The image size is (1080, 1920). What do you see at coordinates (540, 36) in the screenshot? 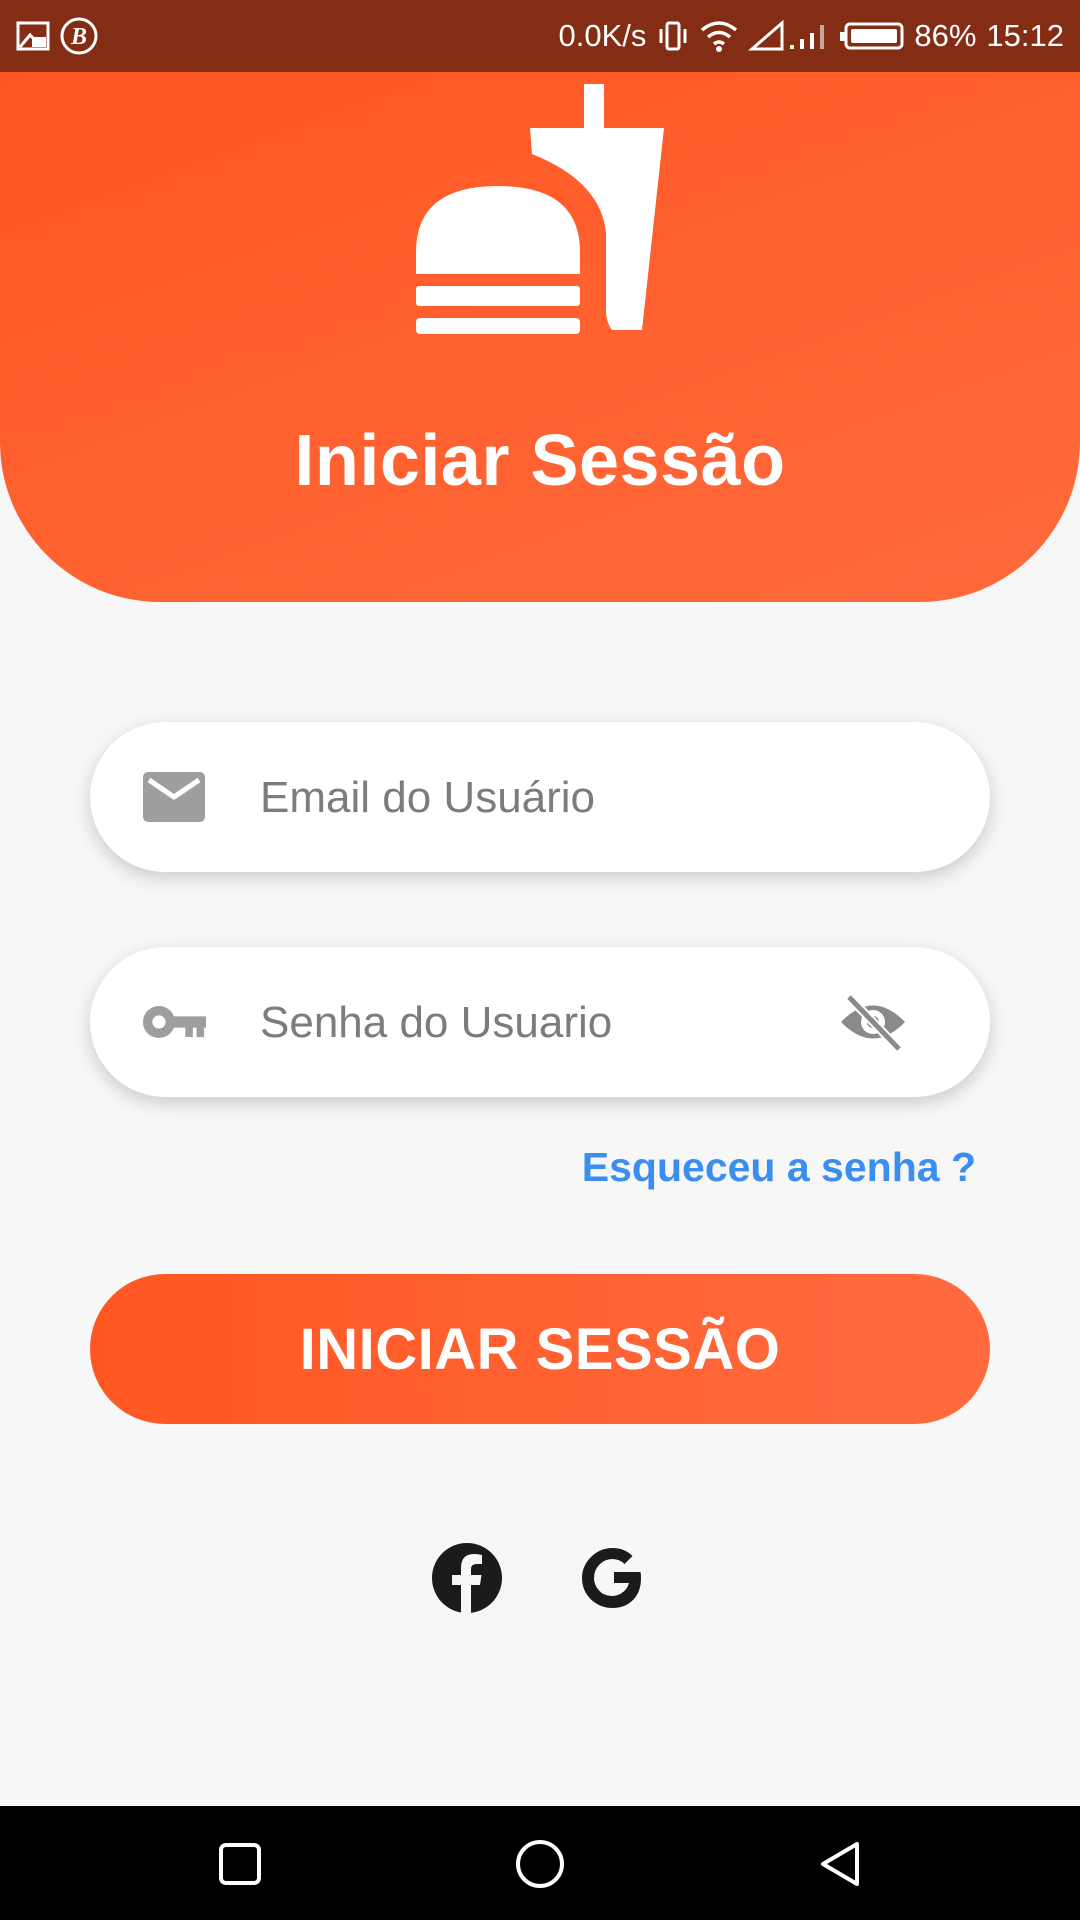
I see `status-bar: B 0.0K/s 86% 15:12` at bounding box center [540, 36].